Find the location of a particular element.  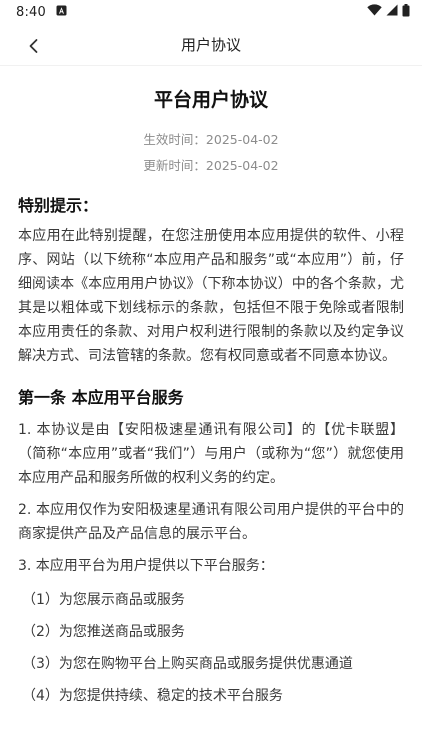

article-1-heading: 第一条 本应用平台服务 is located at coordinates (101, 397).